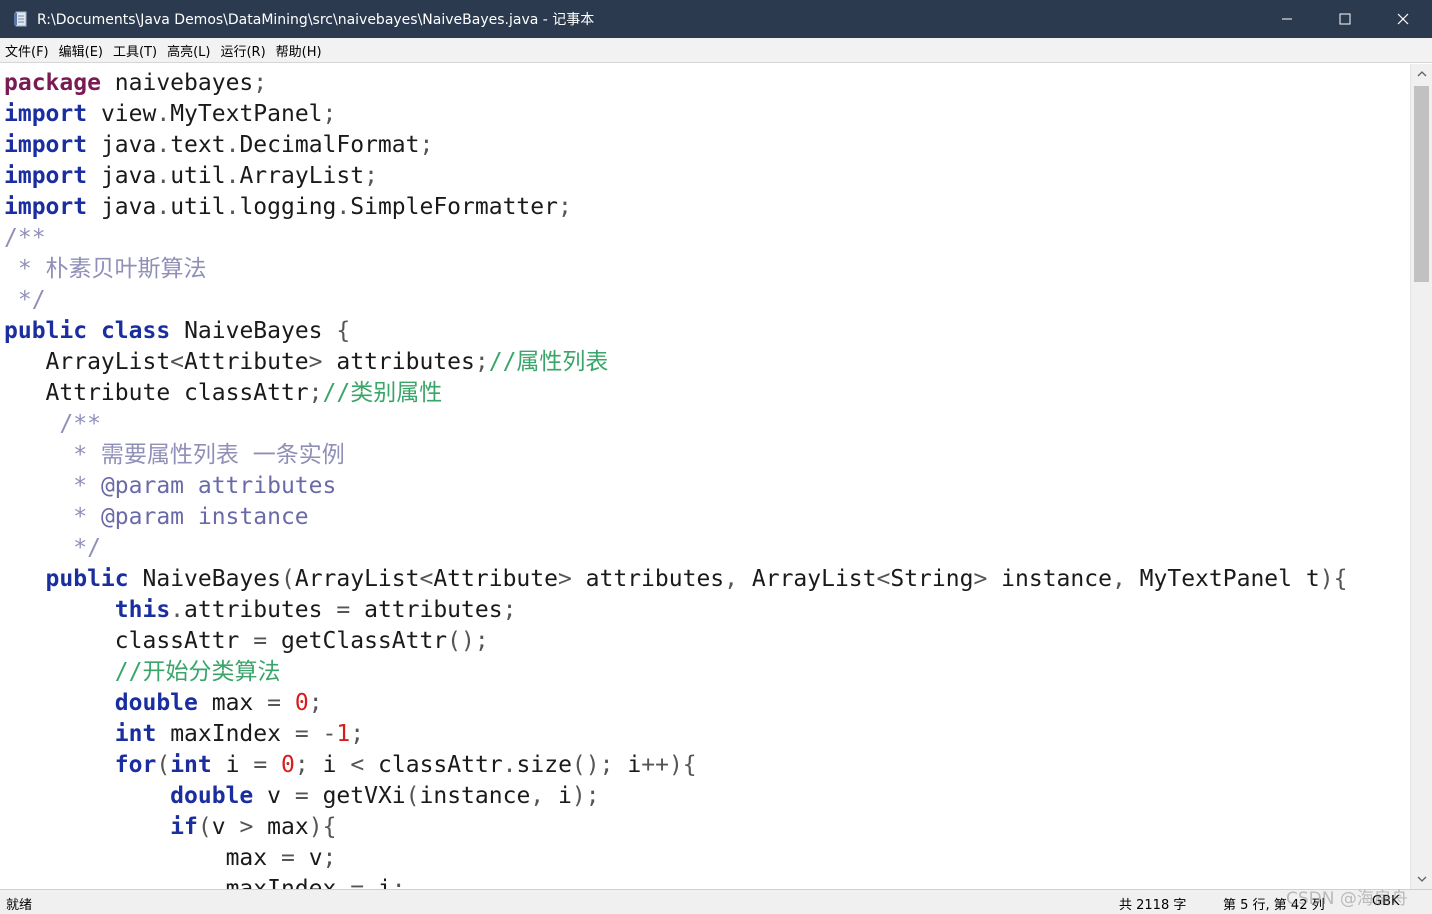 This screenshot has height=914, width=1432. I want to click on maximize-icon, so click(1345, 19).